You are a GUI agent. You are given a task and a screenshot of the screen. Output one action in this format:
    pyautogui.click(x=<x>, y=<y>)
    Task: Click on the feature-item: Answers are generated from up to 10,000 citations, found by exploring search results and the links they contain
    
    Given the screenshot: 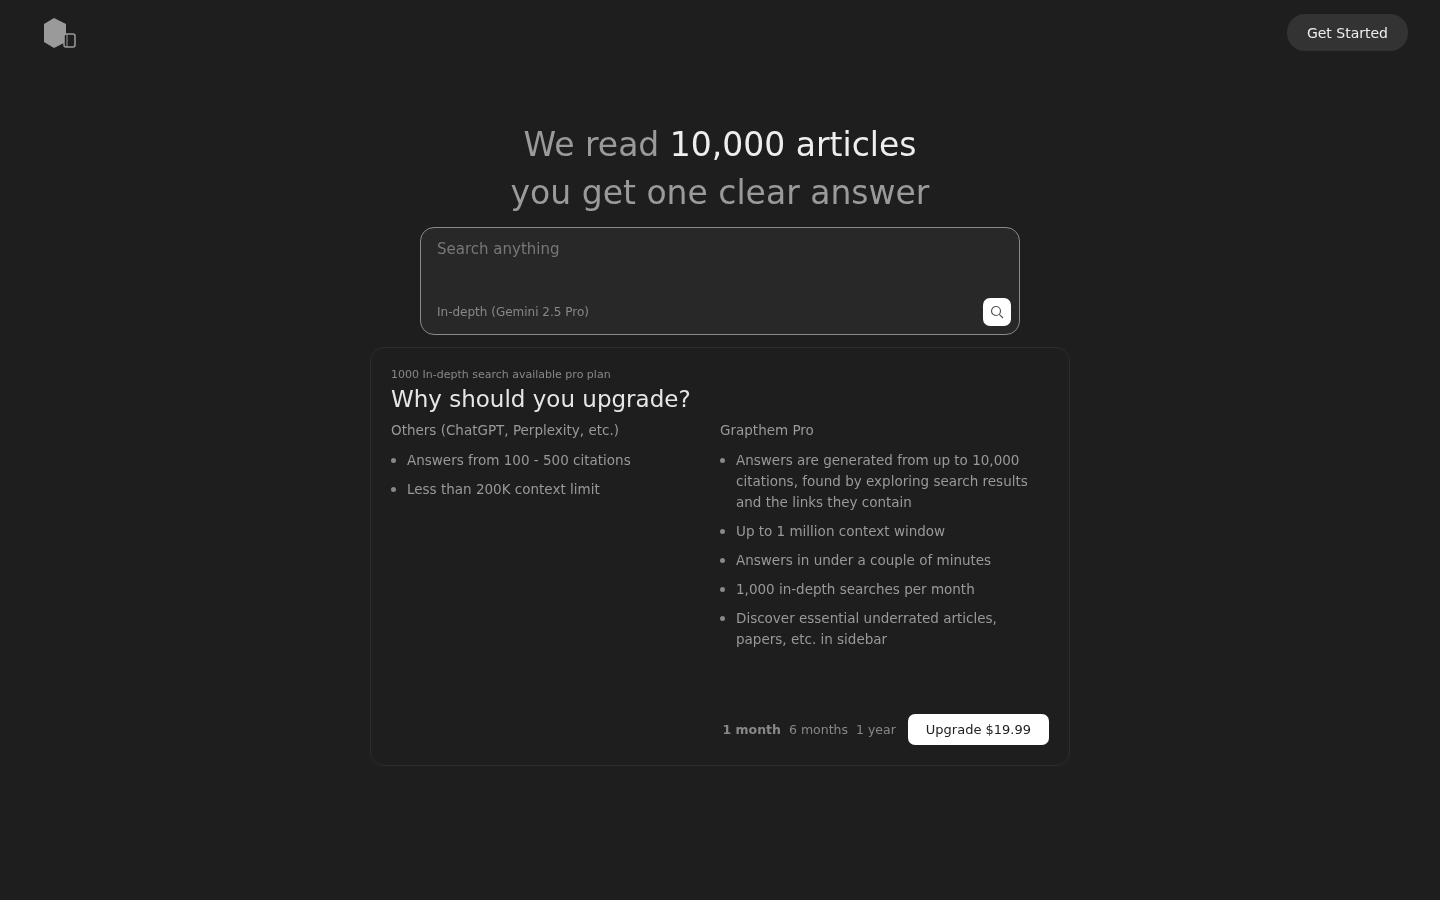 What is the action you would take?
    pyautogui.click(x=882, y=481)
    